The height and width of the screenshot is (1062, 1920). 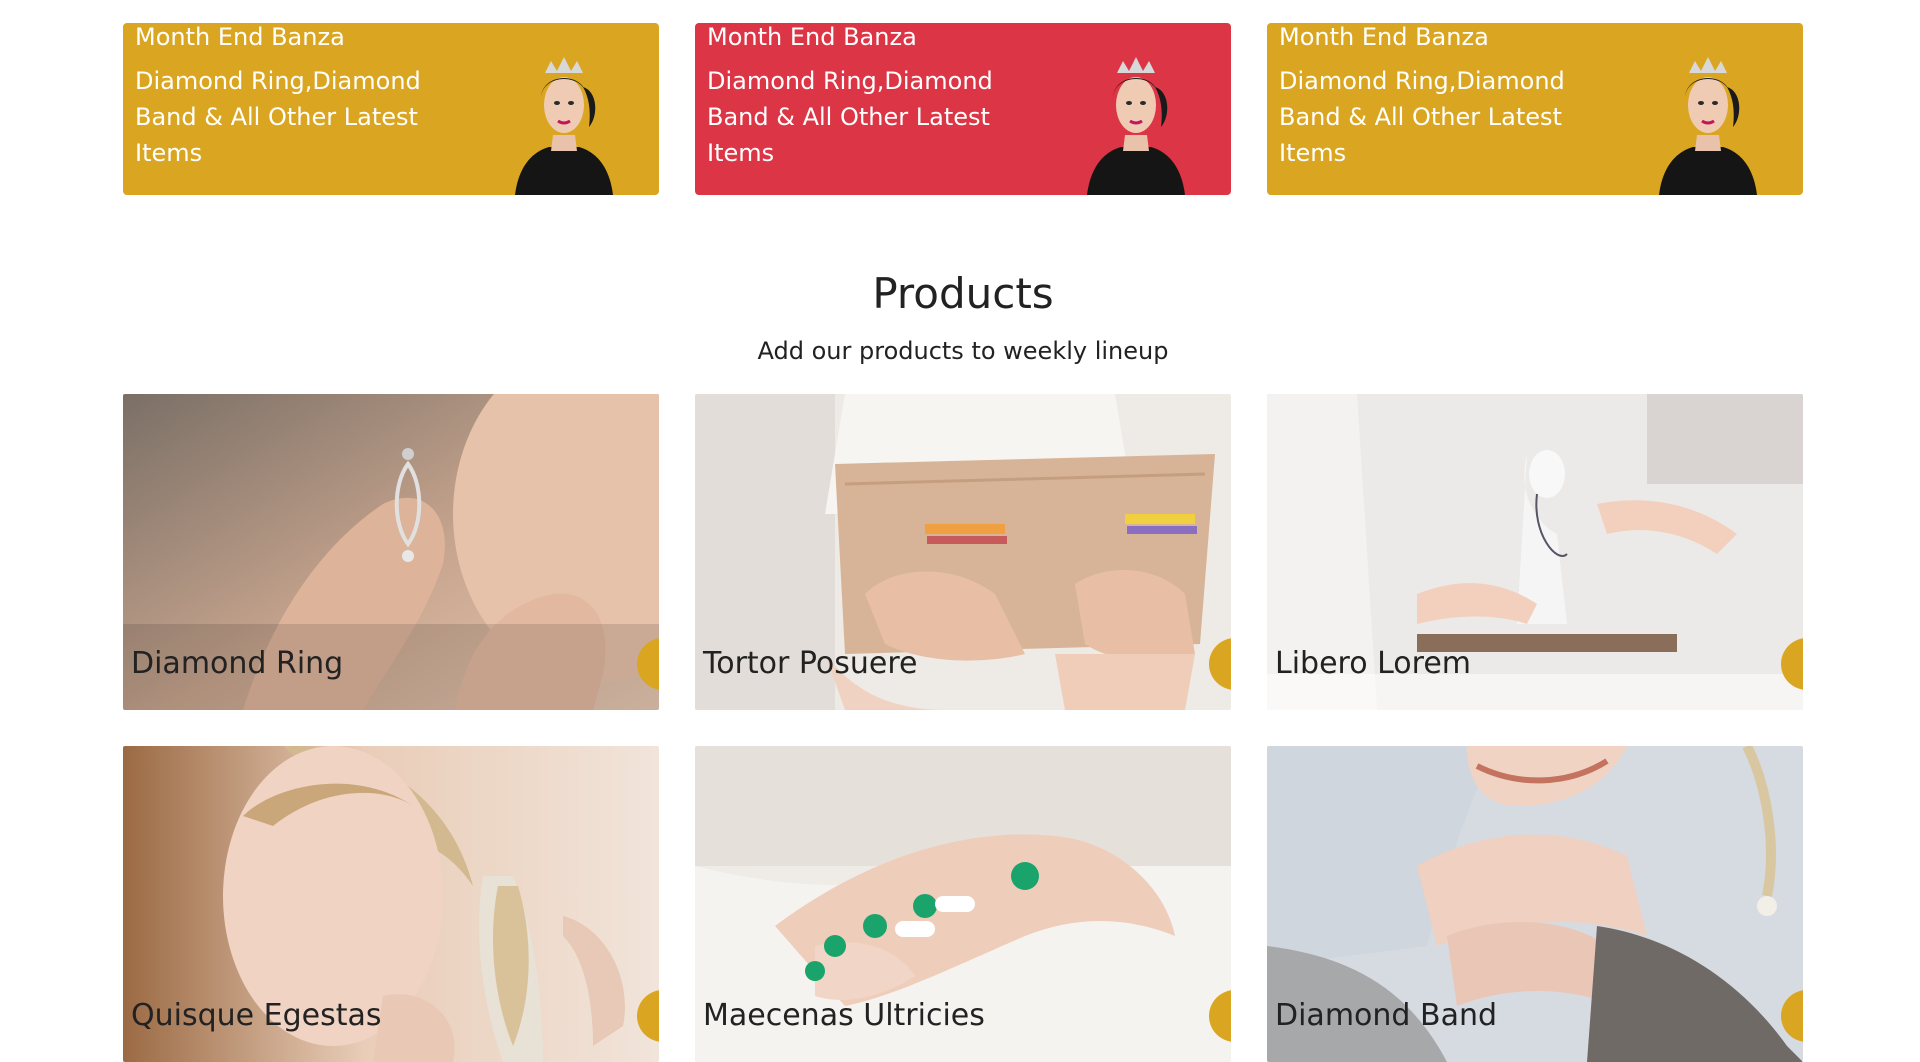 What do you see at coordinates (1535, 552) in the screenshot?
I see `product-card: Libero Lorem` at bounding box center [1535, 552].